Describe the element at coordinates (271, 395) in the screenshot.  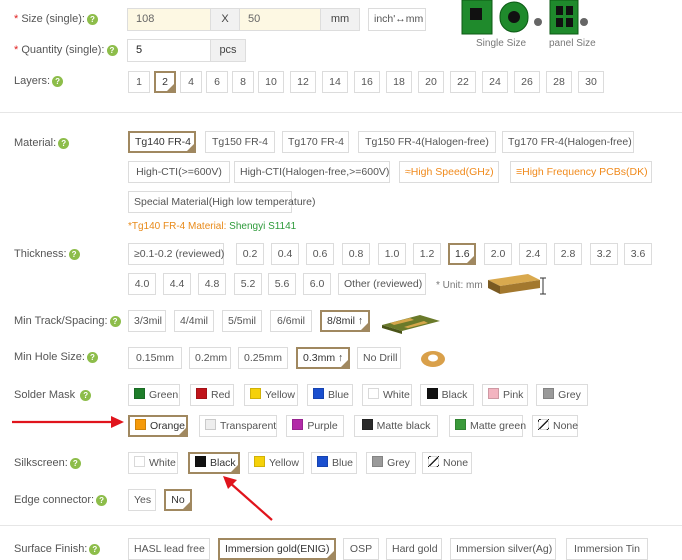
I see `solder-option-yellow: Yellow` at that location.